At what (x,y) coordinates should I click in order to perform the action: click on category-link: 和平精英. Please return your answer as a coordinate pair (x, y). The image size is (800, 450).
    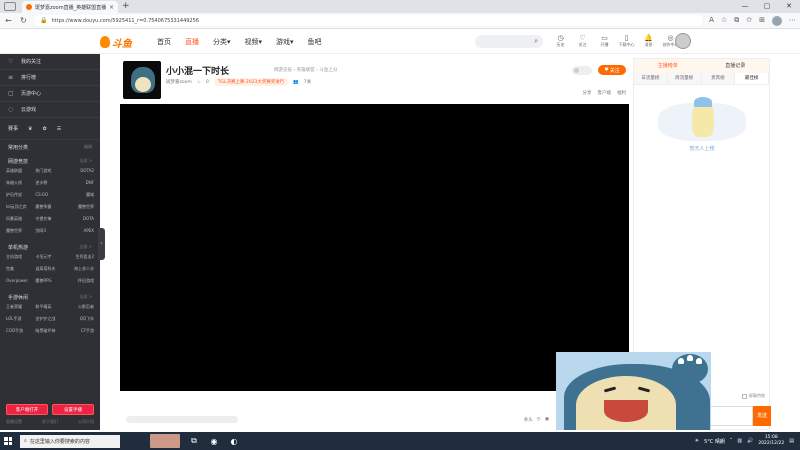
    Looking at the image, I should click on (49, 307).